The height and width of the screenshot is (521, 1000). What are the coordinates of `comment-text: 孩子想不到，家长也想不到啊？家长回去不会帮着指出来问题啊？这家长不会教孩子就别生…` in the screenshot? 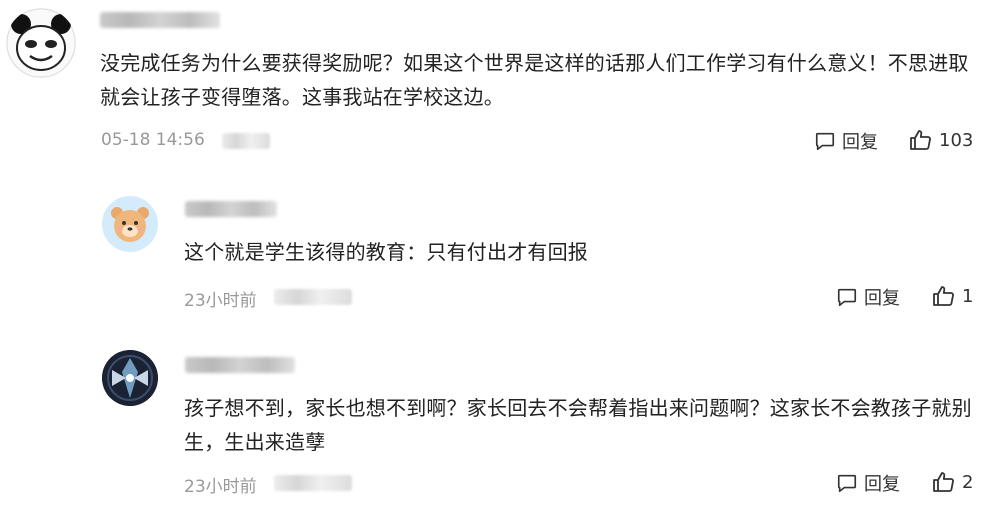 It's located at (578, 425).